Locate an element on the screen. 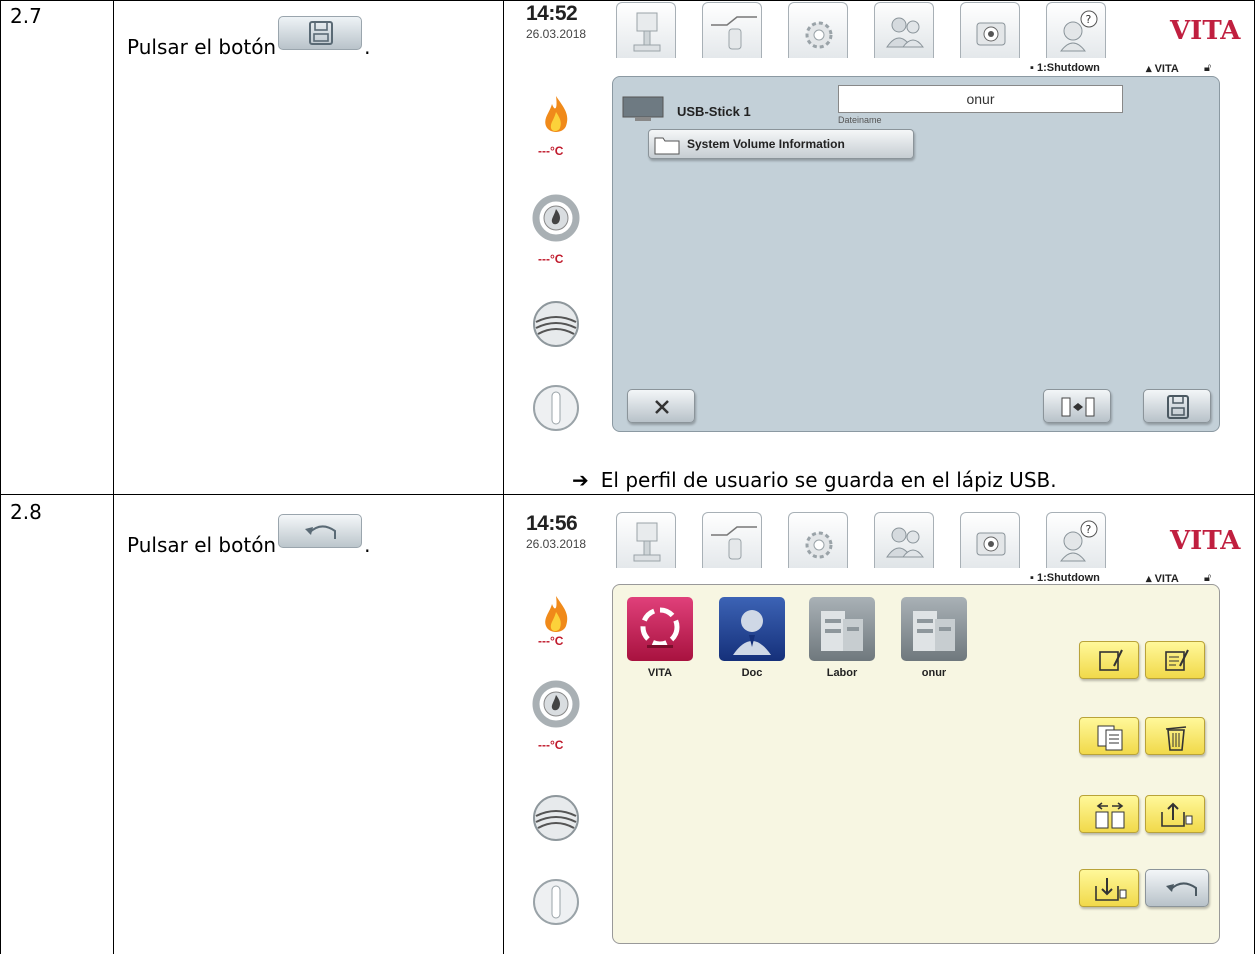 The height and width of the screenshot is (954, 1255). clock: 14:52 26.03.2018 is located at coordinates (556, 21).